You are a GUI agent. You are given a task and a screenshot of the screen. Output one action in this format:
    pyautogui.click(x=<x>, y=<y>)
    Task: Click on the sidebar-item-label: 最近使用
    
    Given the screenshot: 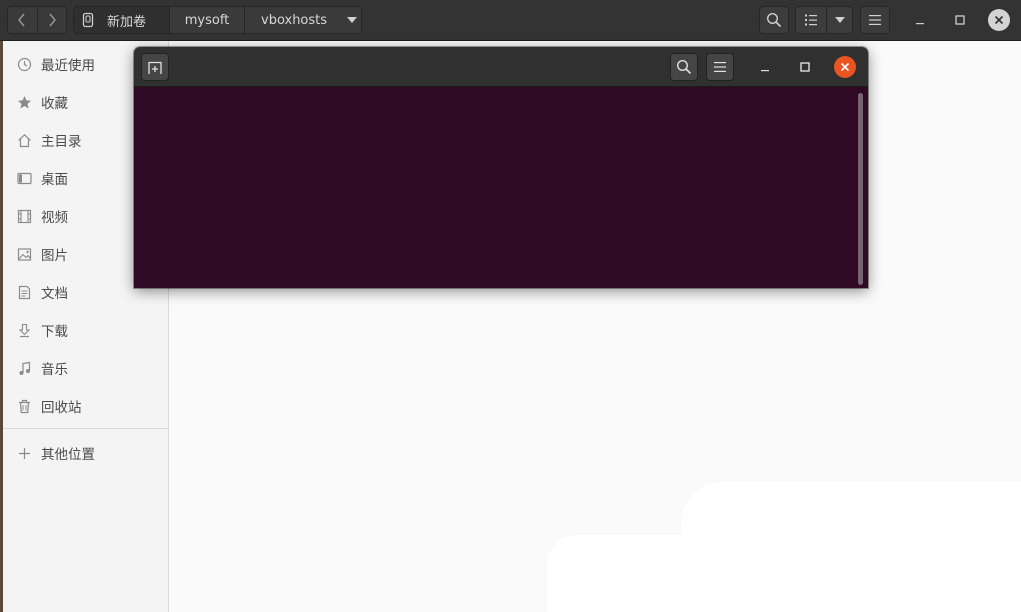 What is the action you would take?
    pyautogui.click(x=68, y=66)
    